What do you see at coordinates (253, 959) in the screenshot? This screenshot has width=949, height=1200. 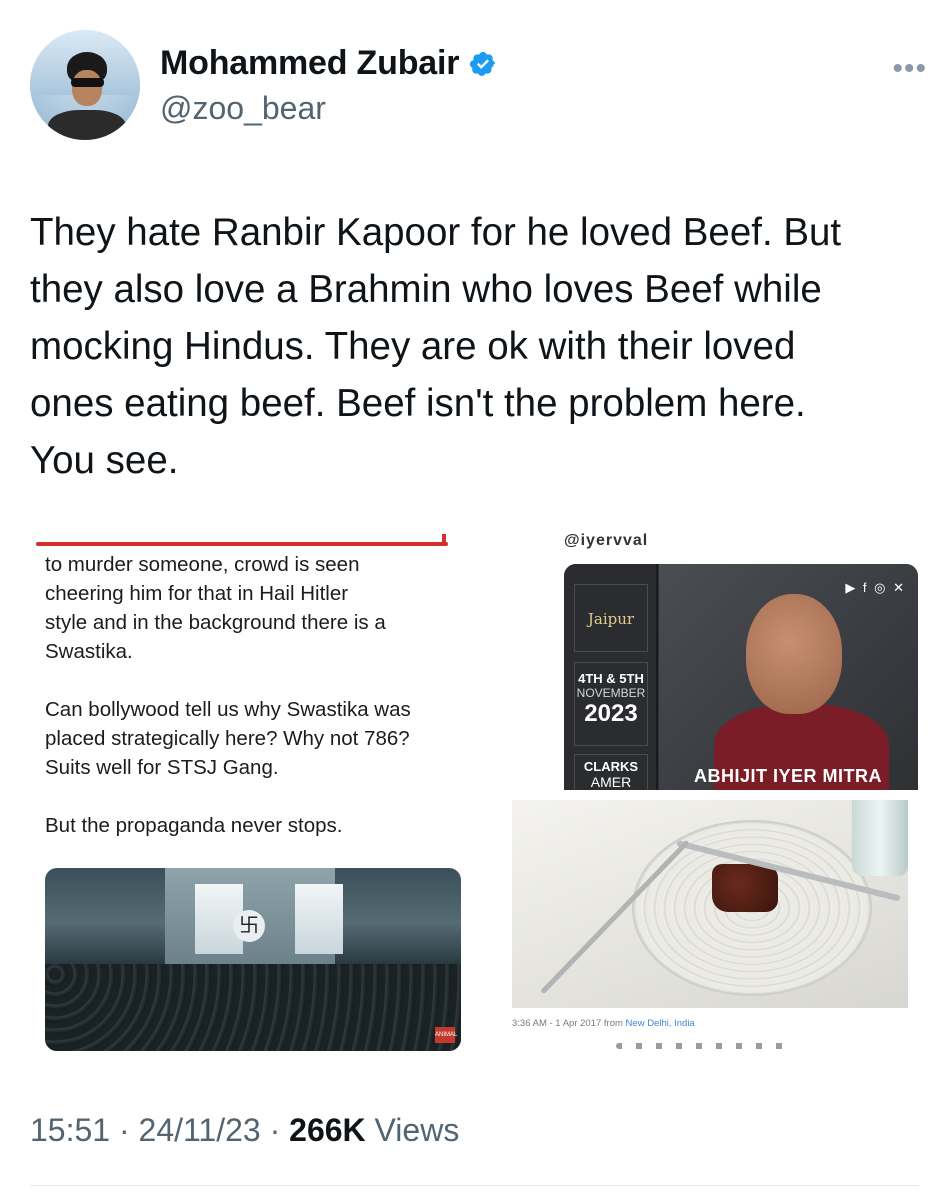 I see `crowd-scene-image: 卐 ANIMAL` at bounding box center [253, 959].